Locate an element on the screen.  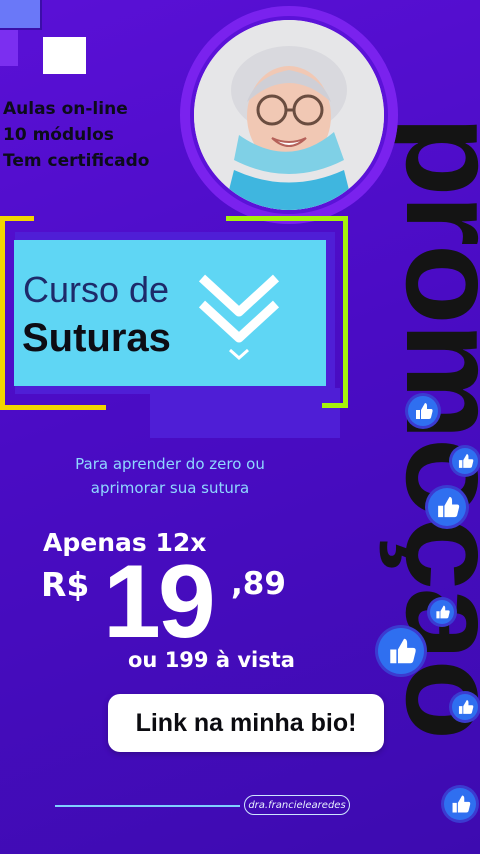
corner-square-purple is located at coordinates (9, 48).